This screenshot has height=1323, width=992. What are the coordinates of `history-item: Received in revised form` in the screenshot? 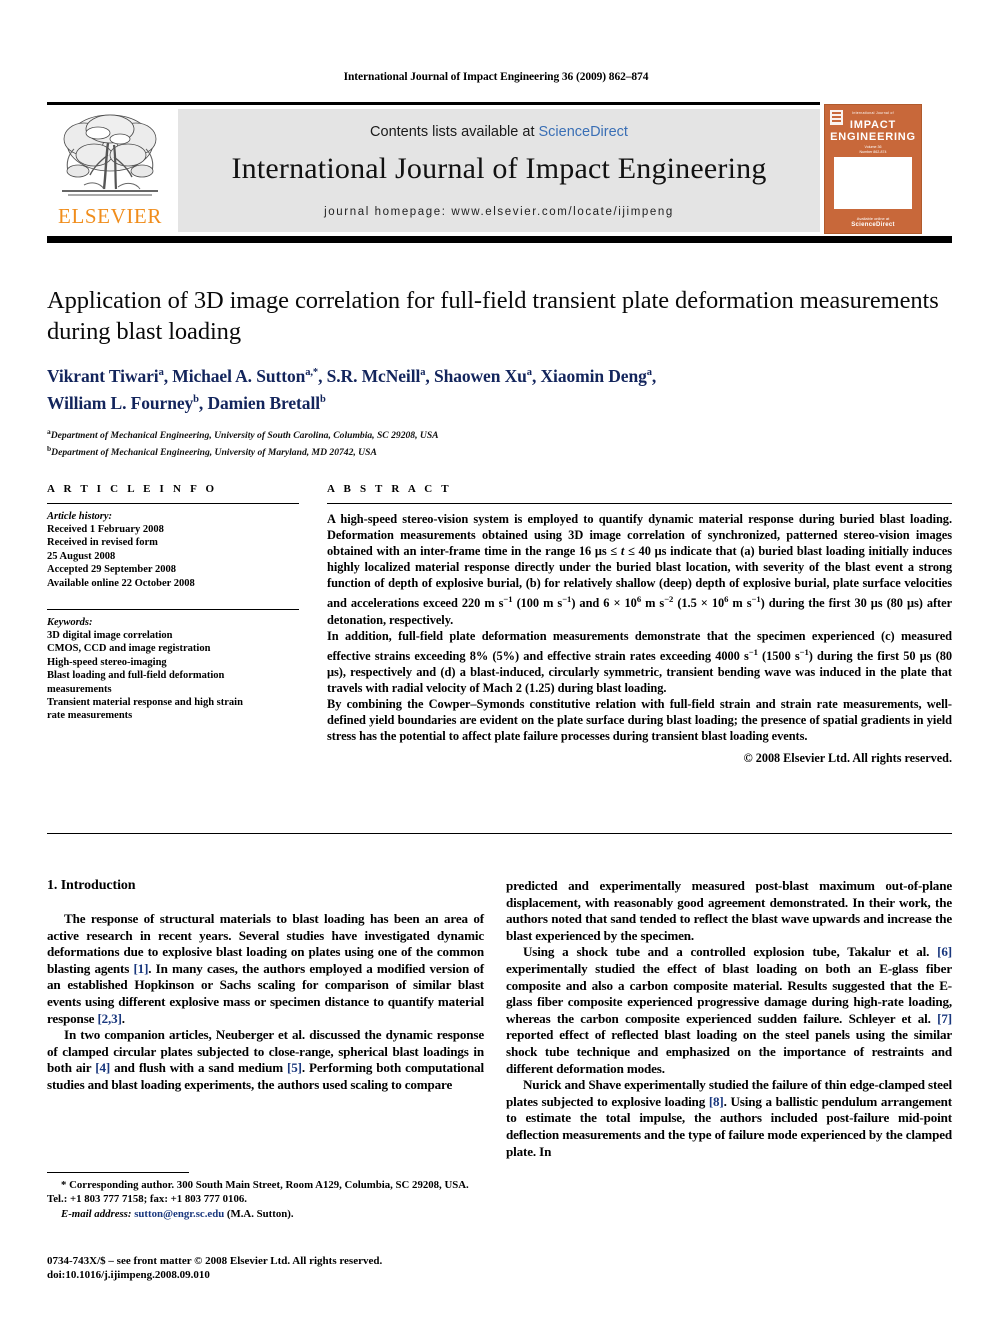 It's located at (102, 543).